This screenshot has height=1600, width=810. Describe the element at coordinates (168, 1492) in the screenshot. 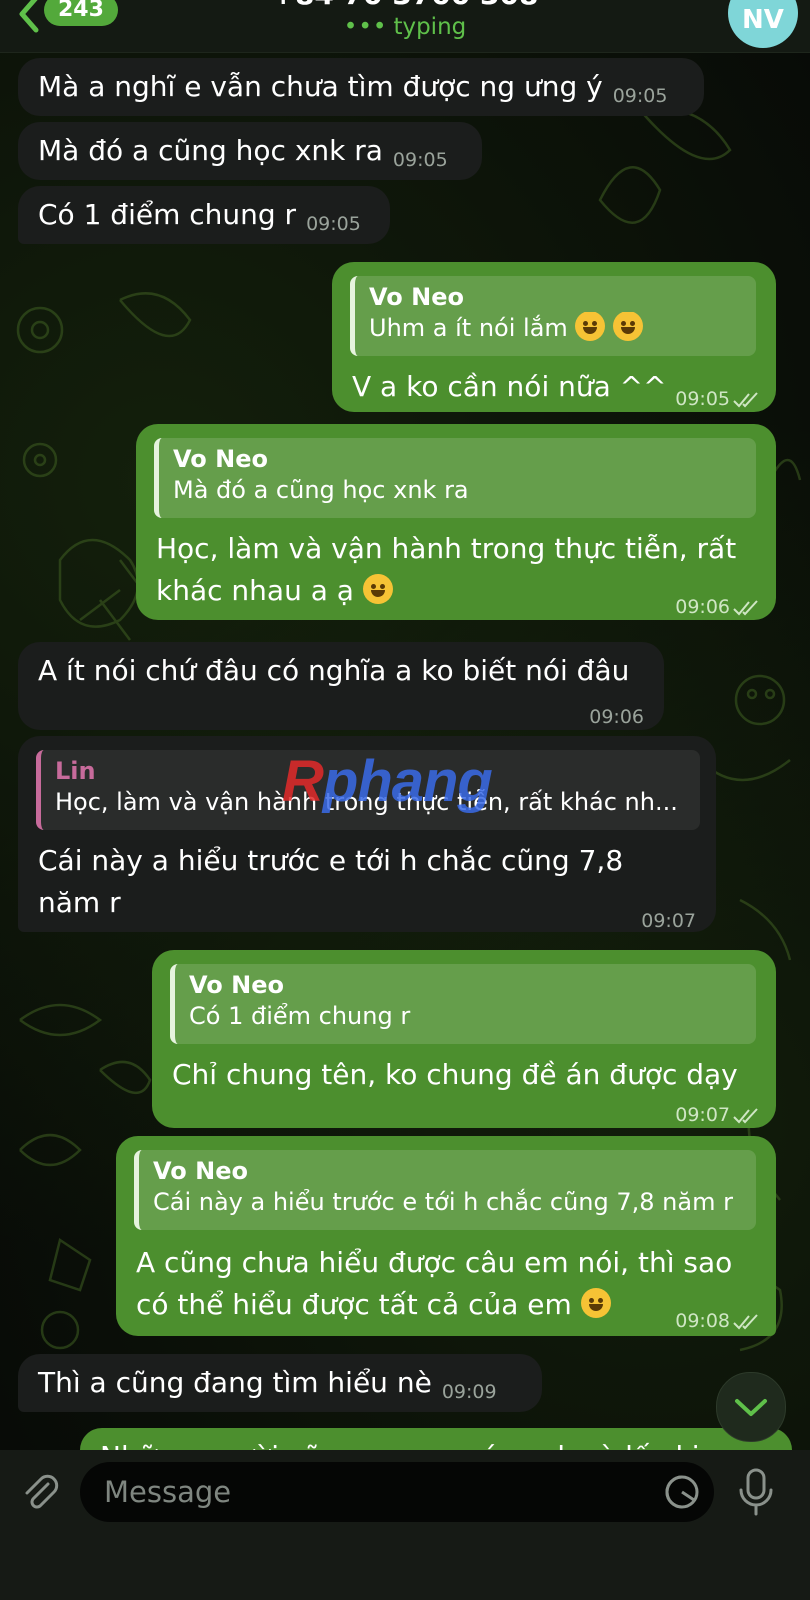

I see `message-input-placeholder: Message` at that location.